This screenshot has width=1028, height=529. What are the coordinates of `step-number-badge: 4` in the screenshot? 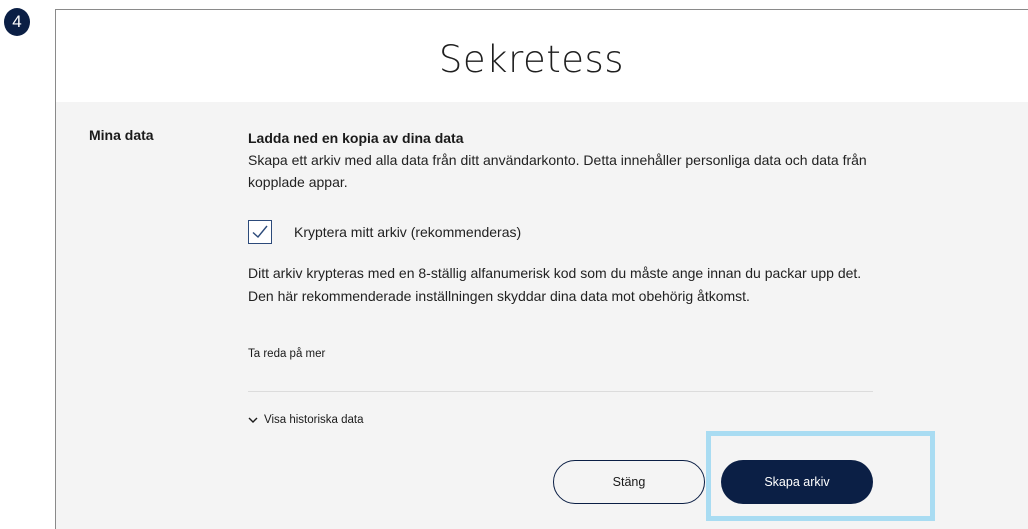 It's located at (17, 22).